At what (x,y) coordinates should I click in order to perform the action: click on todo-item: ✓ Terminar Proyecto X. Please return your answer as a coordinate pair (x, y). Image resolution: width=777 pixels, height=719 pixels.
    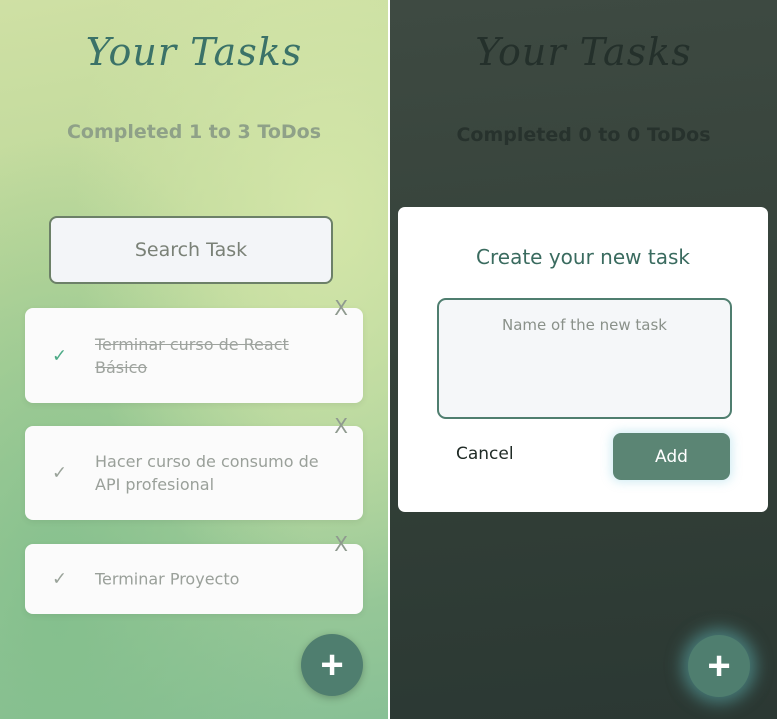
    Looking at the image, I should click on (194, 573).